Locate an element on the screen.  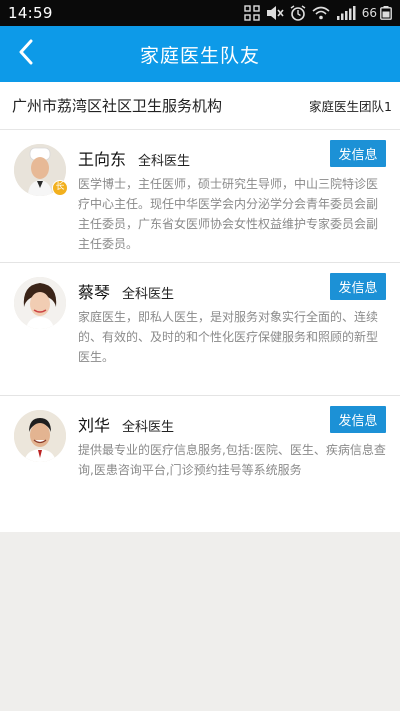
doctor-name: 王向东 is located at coordinates (102, 159).